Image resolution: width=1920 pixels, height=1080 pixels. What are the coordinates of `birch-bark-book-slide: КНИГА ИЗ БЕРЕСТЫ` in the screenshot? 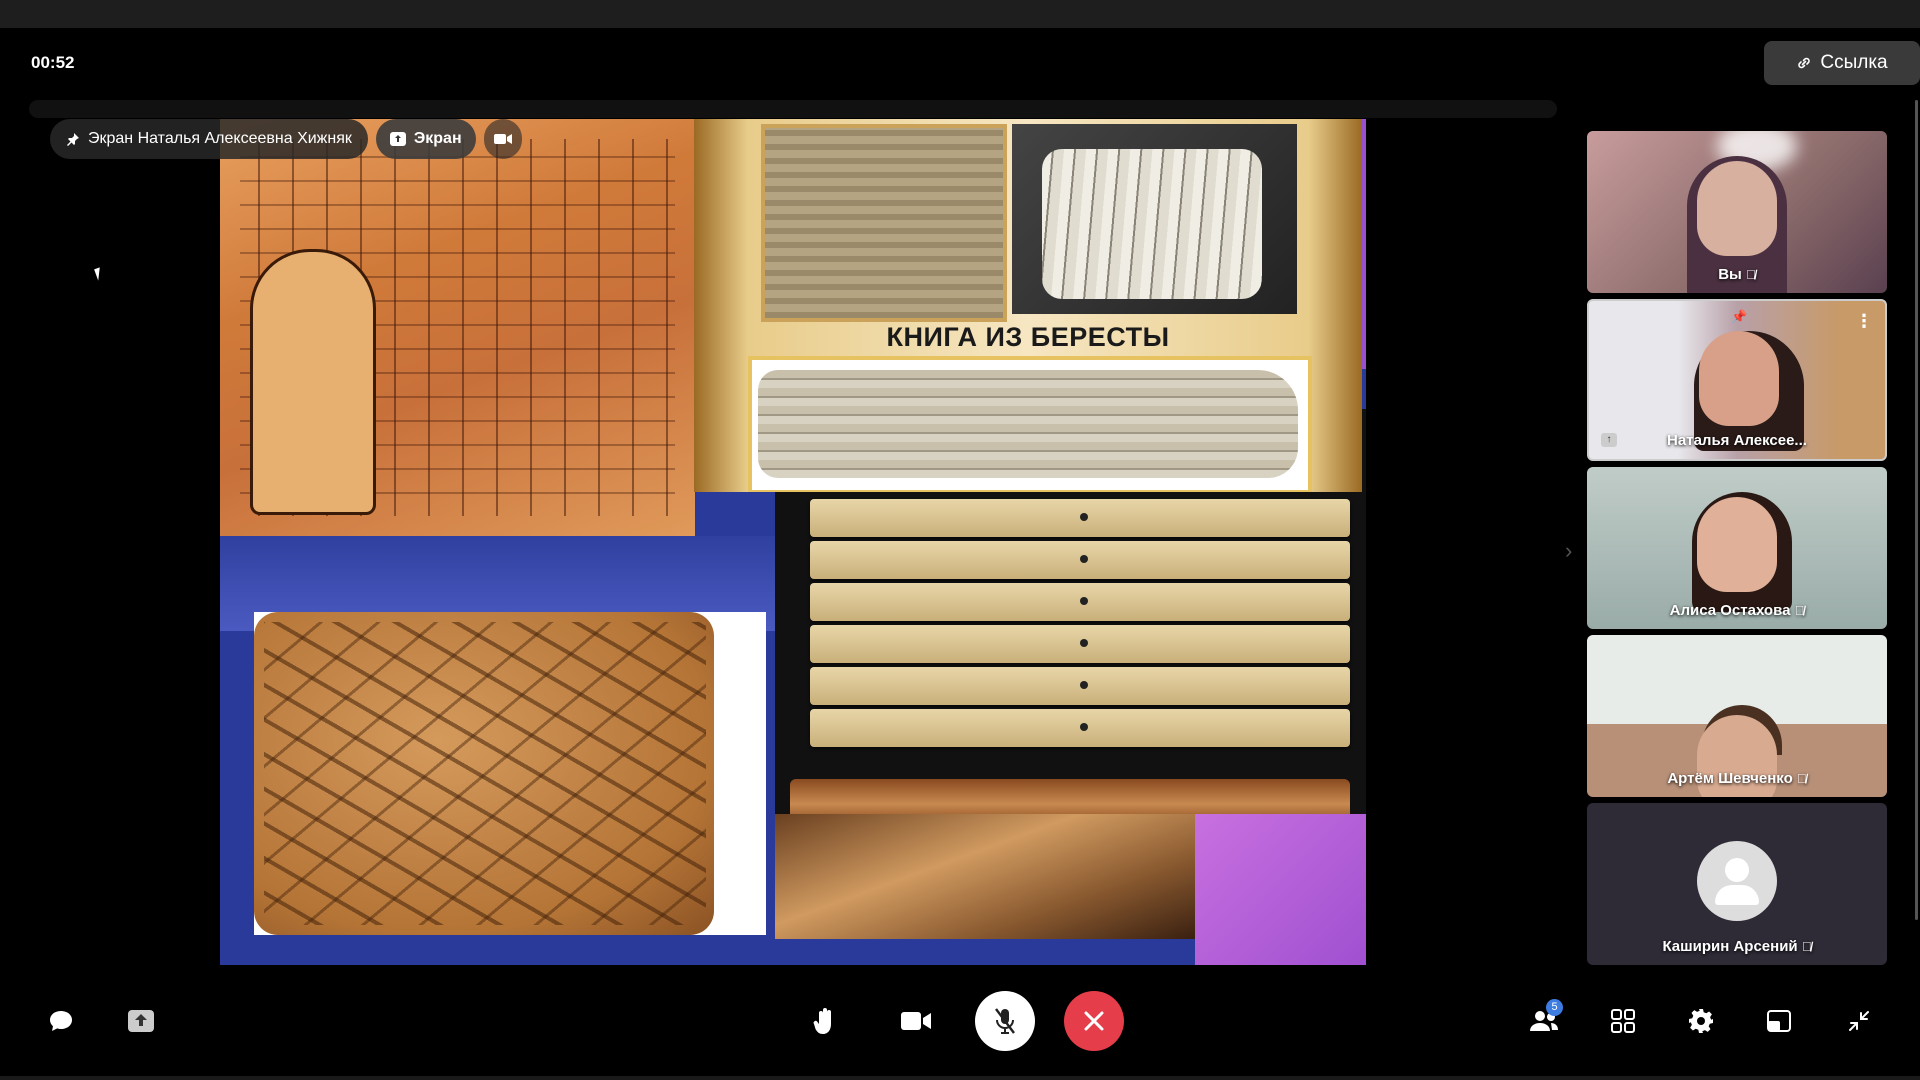 It's located at (1028, 305).